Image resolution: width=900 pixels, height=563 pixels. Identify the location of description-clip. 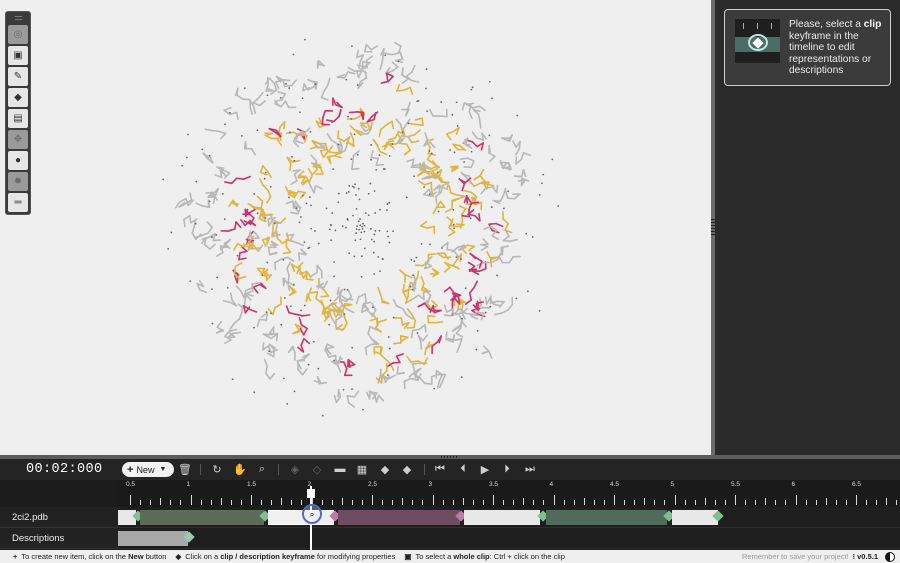
(153, 538).